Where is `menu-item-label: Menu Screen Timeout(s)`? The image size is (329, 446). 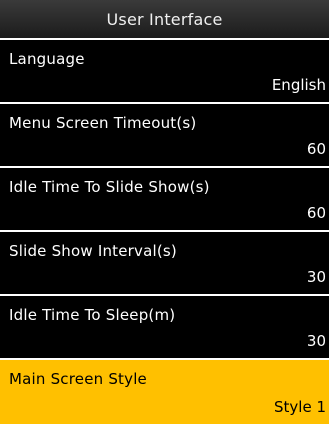
menu-item-label: Menu Screen Timeout(s) is located at coordinates (103, 123).